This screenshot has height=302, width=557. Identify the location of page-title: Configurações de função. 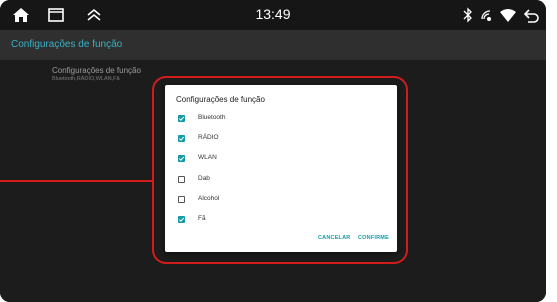
(67, 44).